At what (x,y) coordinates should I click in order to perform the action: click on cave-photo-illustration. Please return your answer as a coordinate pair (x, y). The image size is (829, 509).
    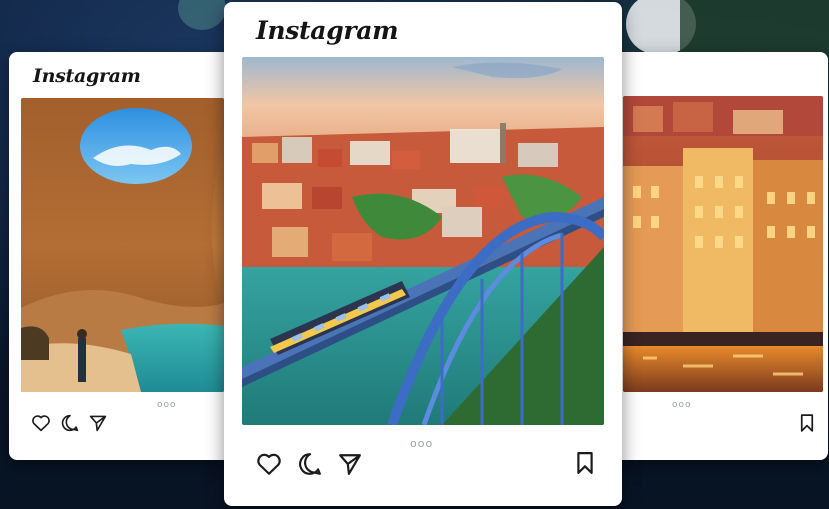
    Looking at the image, I should click on (122, 245).